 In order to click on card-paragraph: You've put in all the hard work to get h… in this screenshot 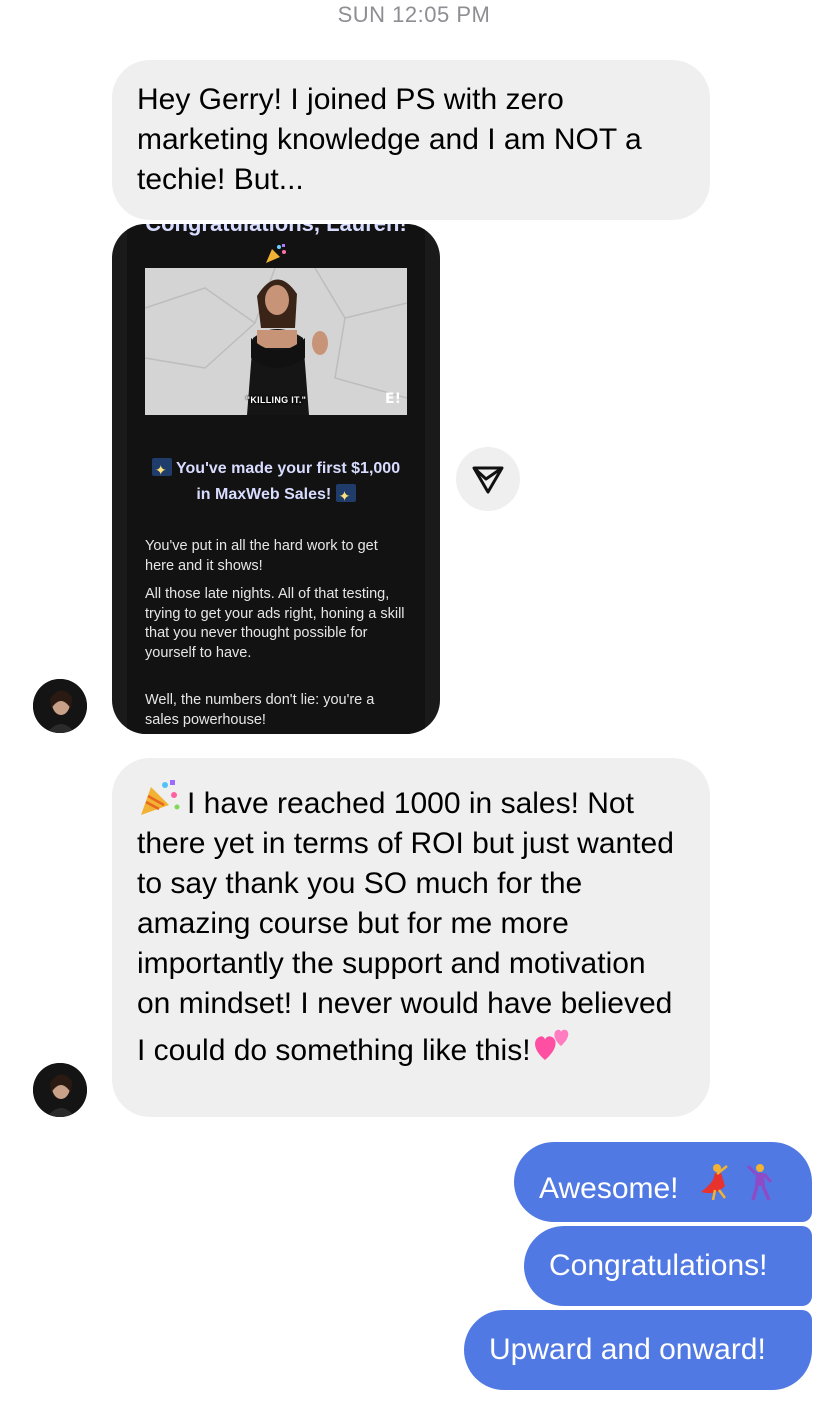, I will do `click(261, 556)`.